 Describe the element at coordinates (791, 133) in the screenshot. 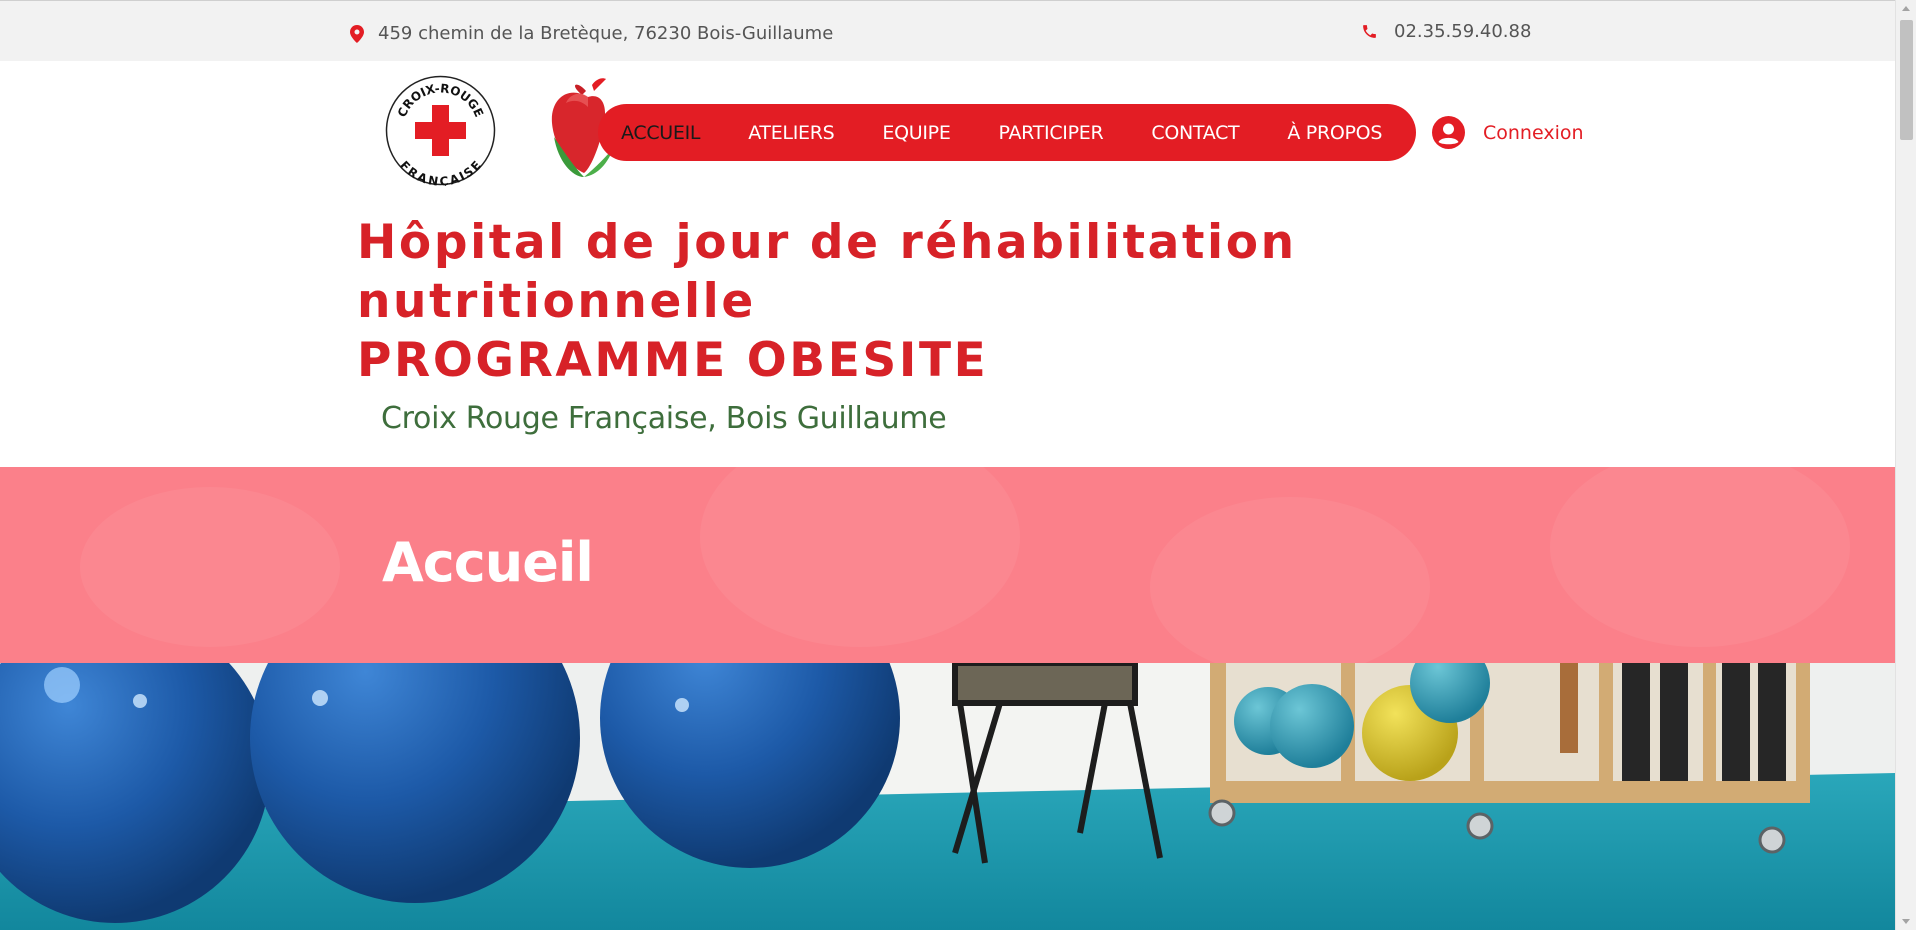

I see `nav-item-ateliers: ATELIERS` at that location.